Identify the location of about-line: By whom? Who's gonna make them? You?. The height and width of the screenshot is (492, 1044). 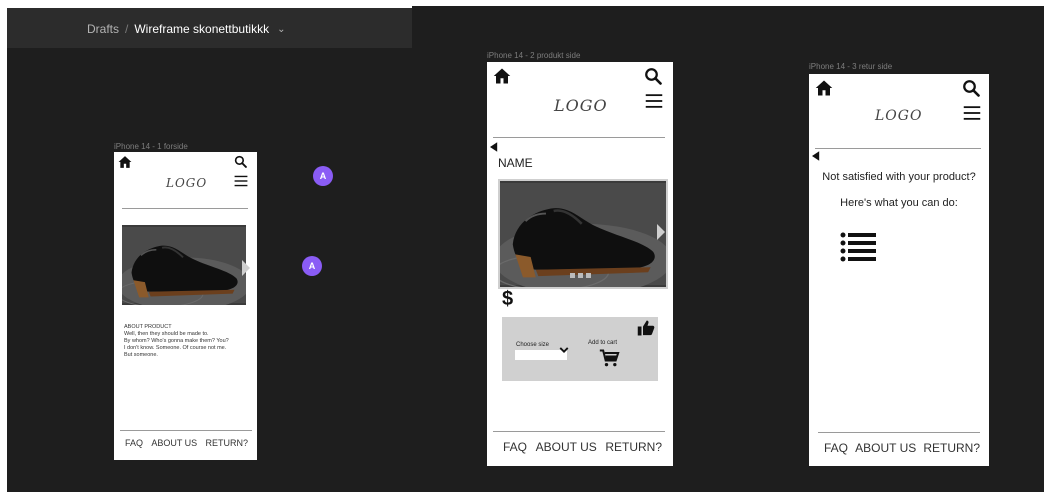
(176, 341).